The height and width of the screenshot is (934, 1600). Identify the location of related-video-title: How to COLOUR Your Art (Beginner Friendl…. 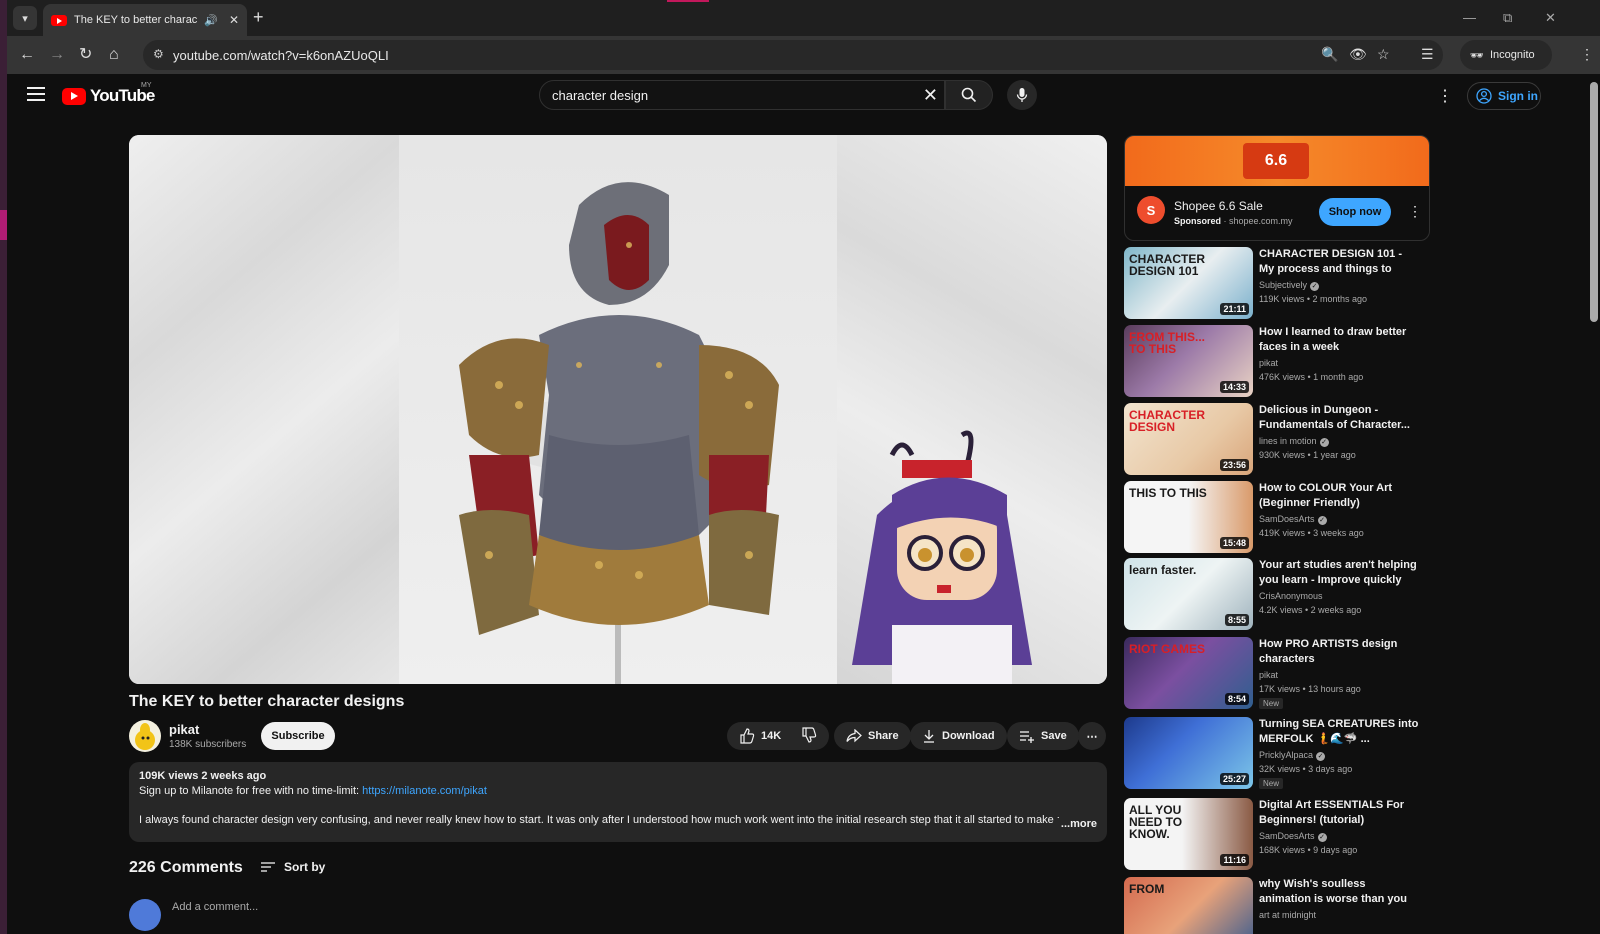
(1339, 496).